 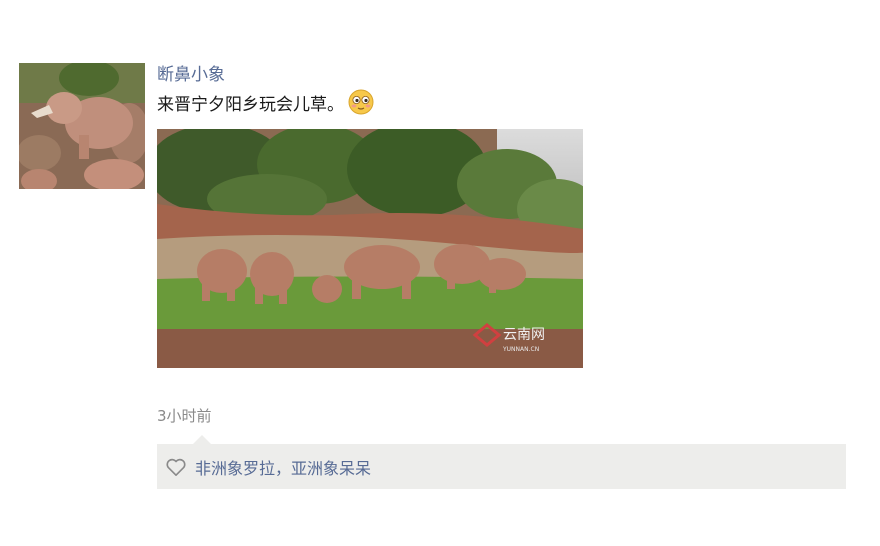 What do you see at coordinates (331, 468) in the screenshot?
I see `liker-name: 亚洲象呆呆` at bounding box center [331, 468].